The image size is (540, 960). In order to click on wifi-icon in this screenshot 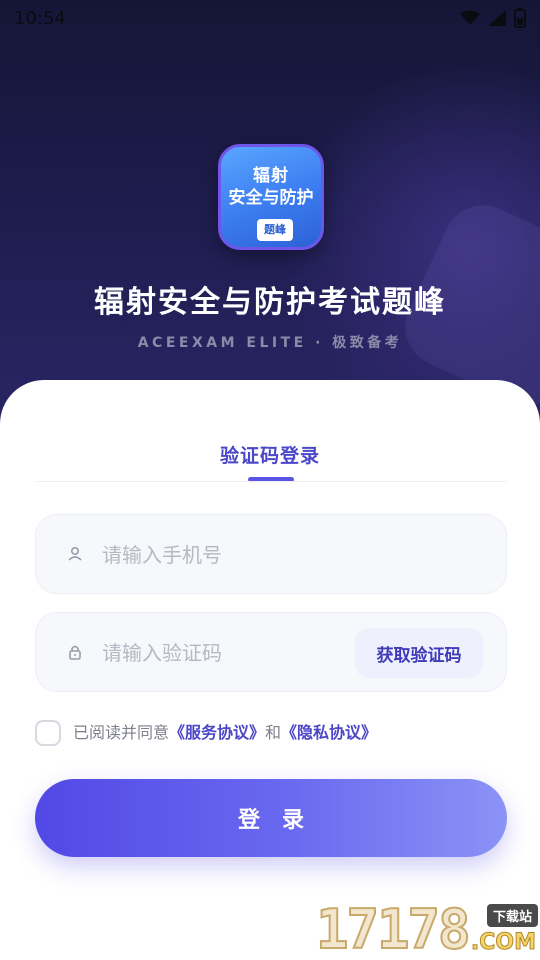, I will do `click(470, 17)`.